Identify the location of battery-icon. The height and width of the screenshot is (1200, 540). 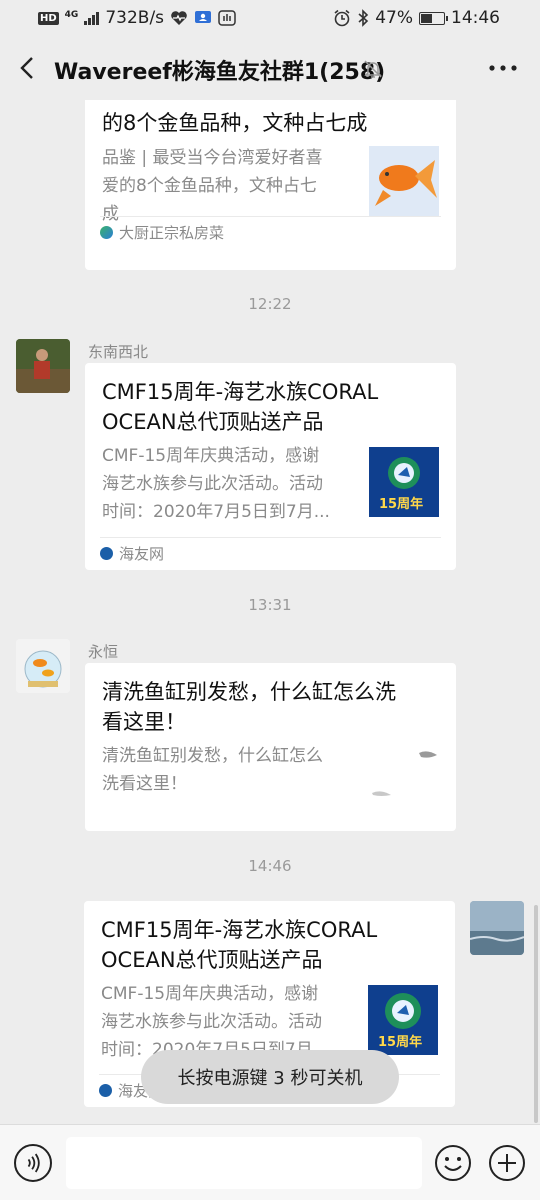
(433, 18).